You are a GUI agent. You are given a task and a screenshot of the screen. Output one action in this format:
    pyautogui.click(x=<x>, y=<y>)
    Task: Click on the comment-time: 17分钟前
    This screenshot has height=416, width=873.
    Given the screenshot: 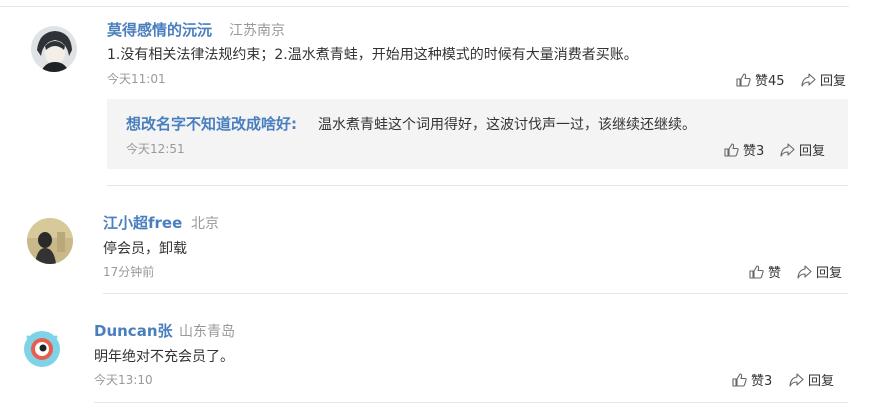 What is the action you would take?
    pyautogui.click(x=129, y=272)
    